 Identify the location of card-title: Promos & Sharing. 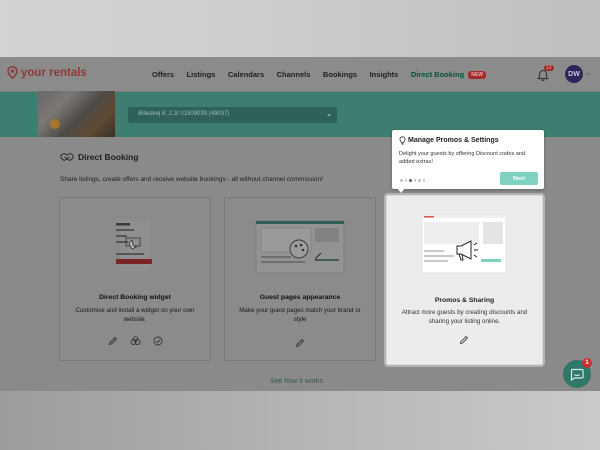
(464, 300).